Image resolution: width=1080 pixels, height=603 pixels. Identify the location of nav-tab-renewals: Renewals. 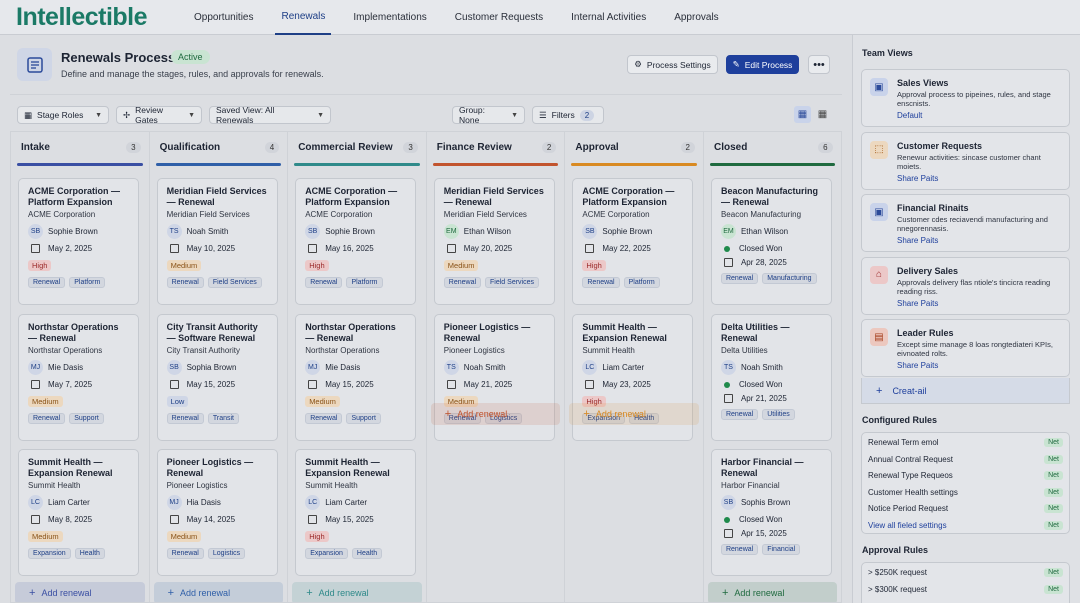
(303, 17).